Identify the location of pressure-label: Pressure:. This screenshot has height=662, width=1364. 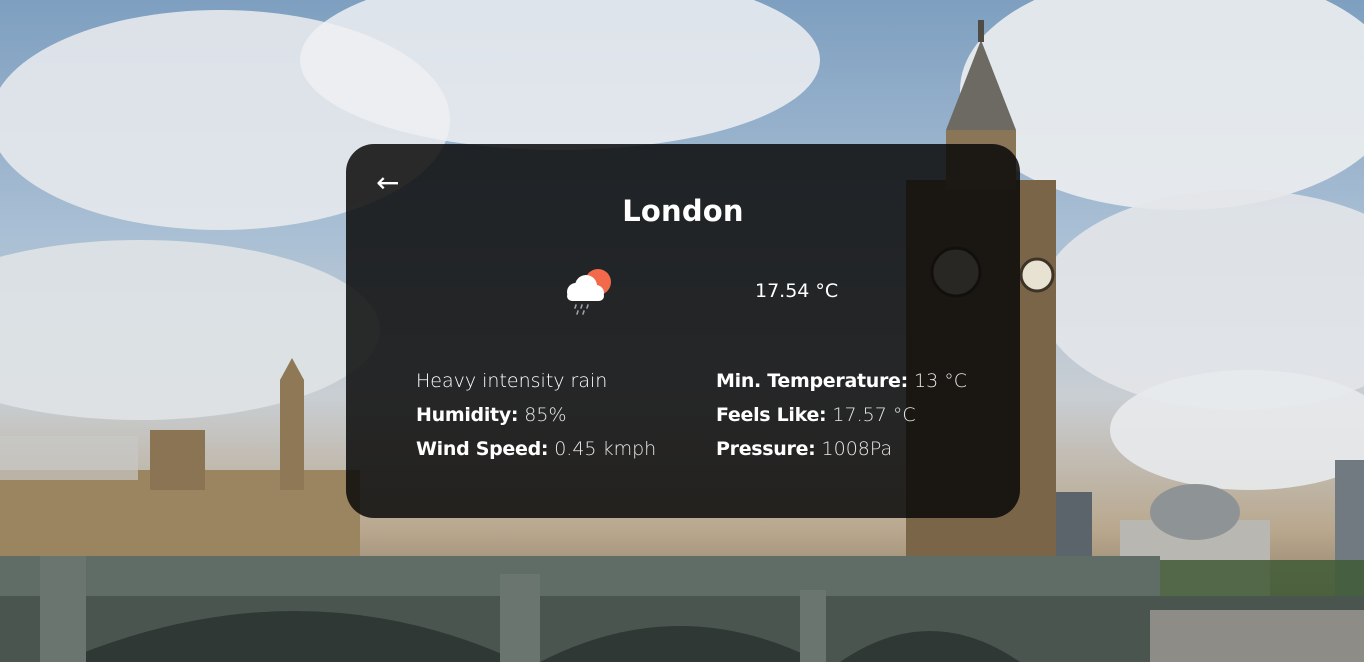
(766, 449).